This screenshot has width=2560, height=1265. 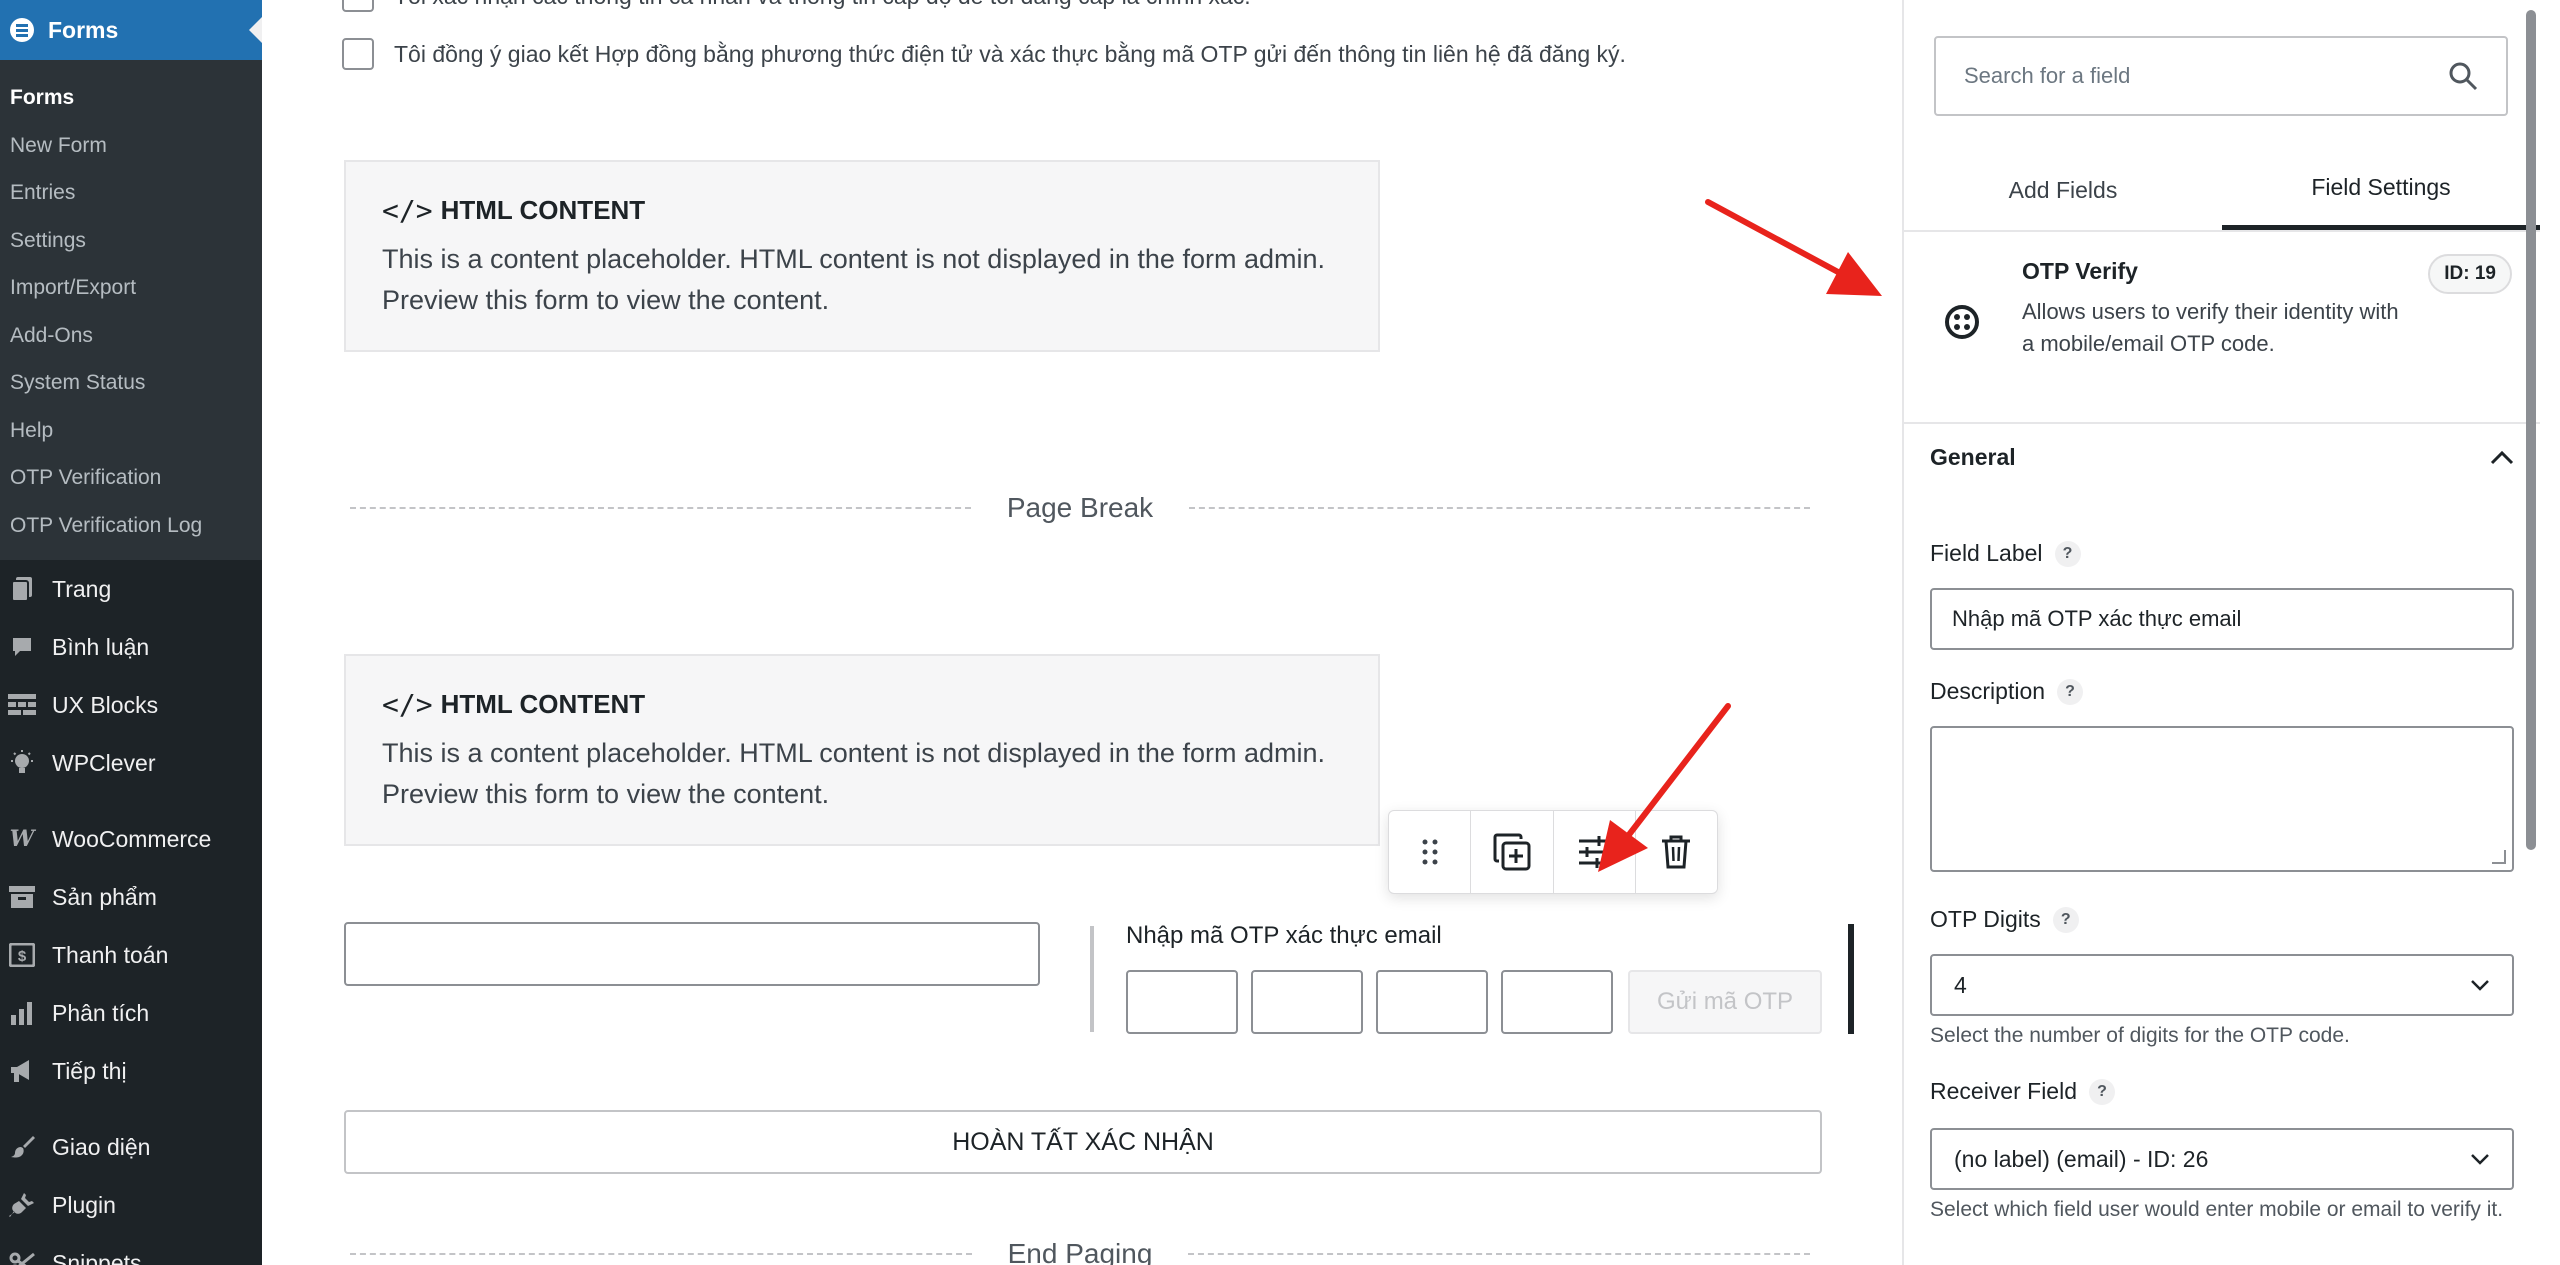 I want to click on duplicate-button, so click(x=1512, y=852).